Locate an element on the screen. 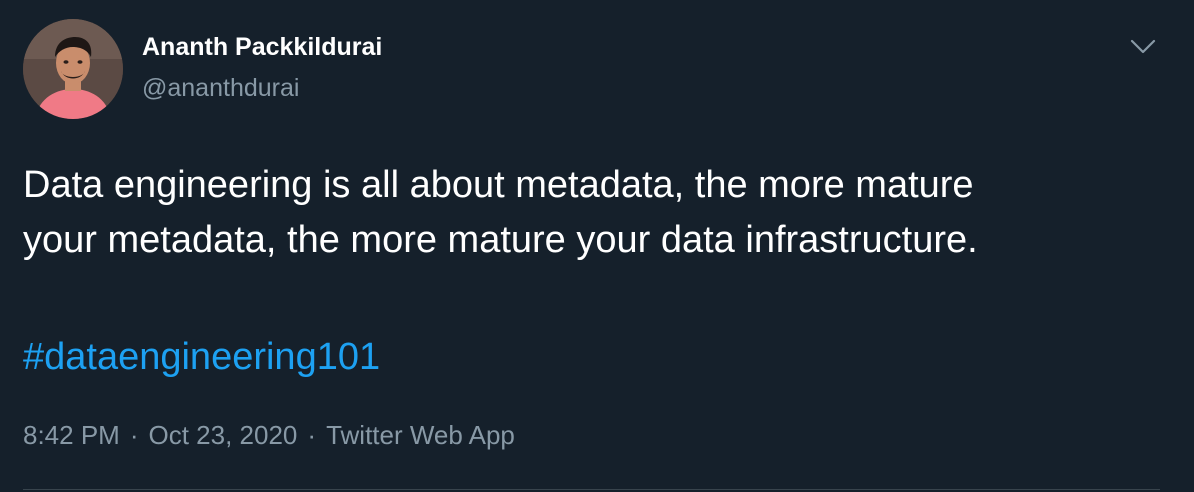 Image resolution: width=1194 pixels, height=492 pixels. hashtag-link: #dataengineering101 is located at coordinates (201, 357).